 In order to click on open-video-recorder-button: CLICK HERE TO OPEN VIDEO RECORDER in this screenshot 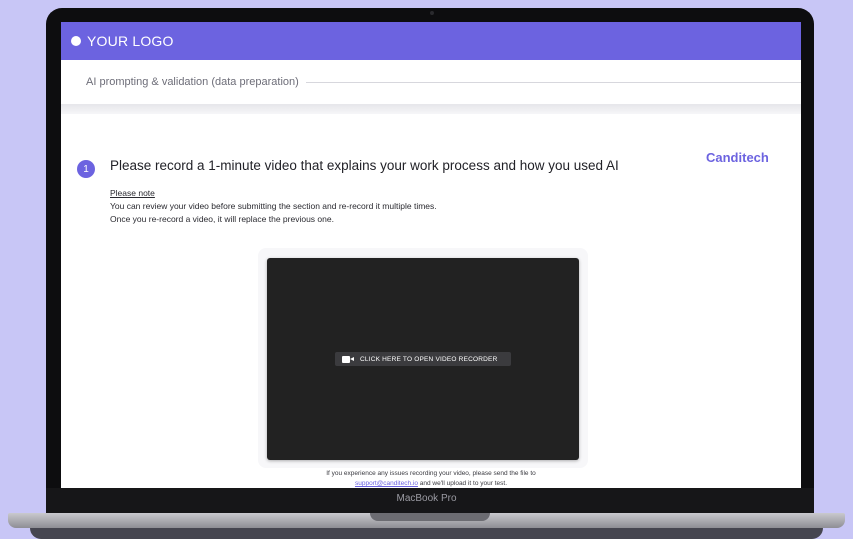, I will do `click(423, 359)`.